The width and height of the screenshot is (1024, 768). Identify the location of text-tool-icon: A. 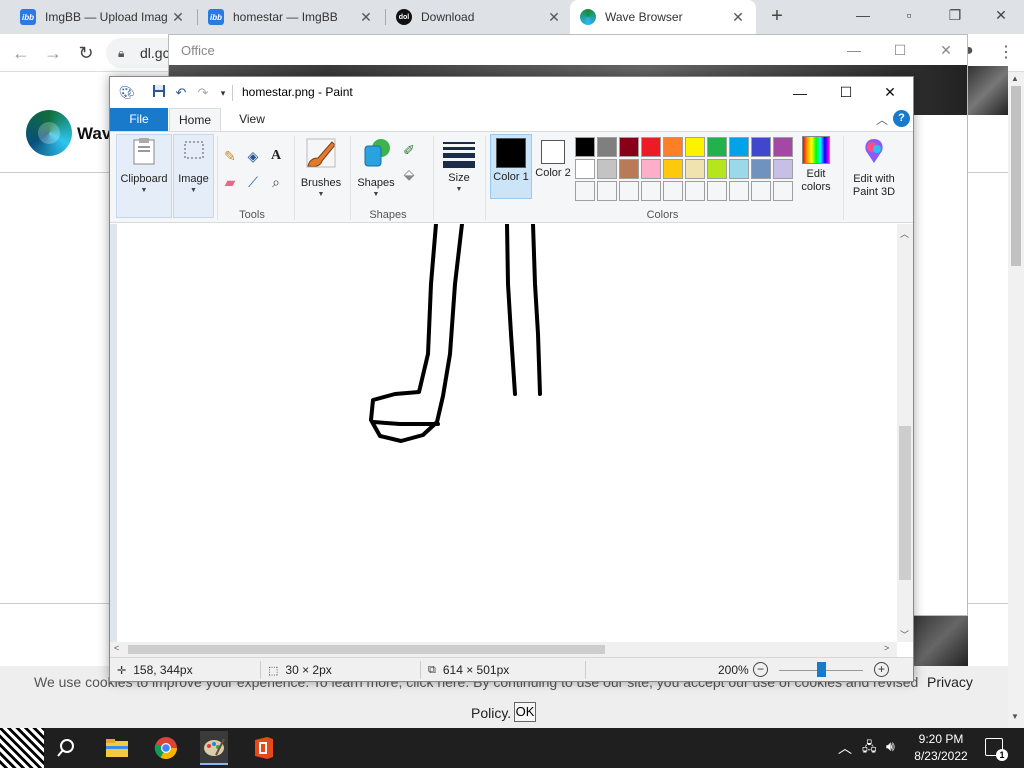
(276, 156).